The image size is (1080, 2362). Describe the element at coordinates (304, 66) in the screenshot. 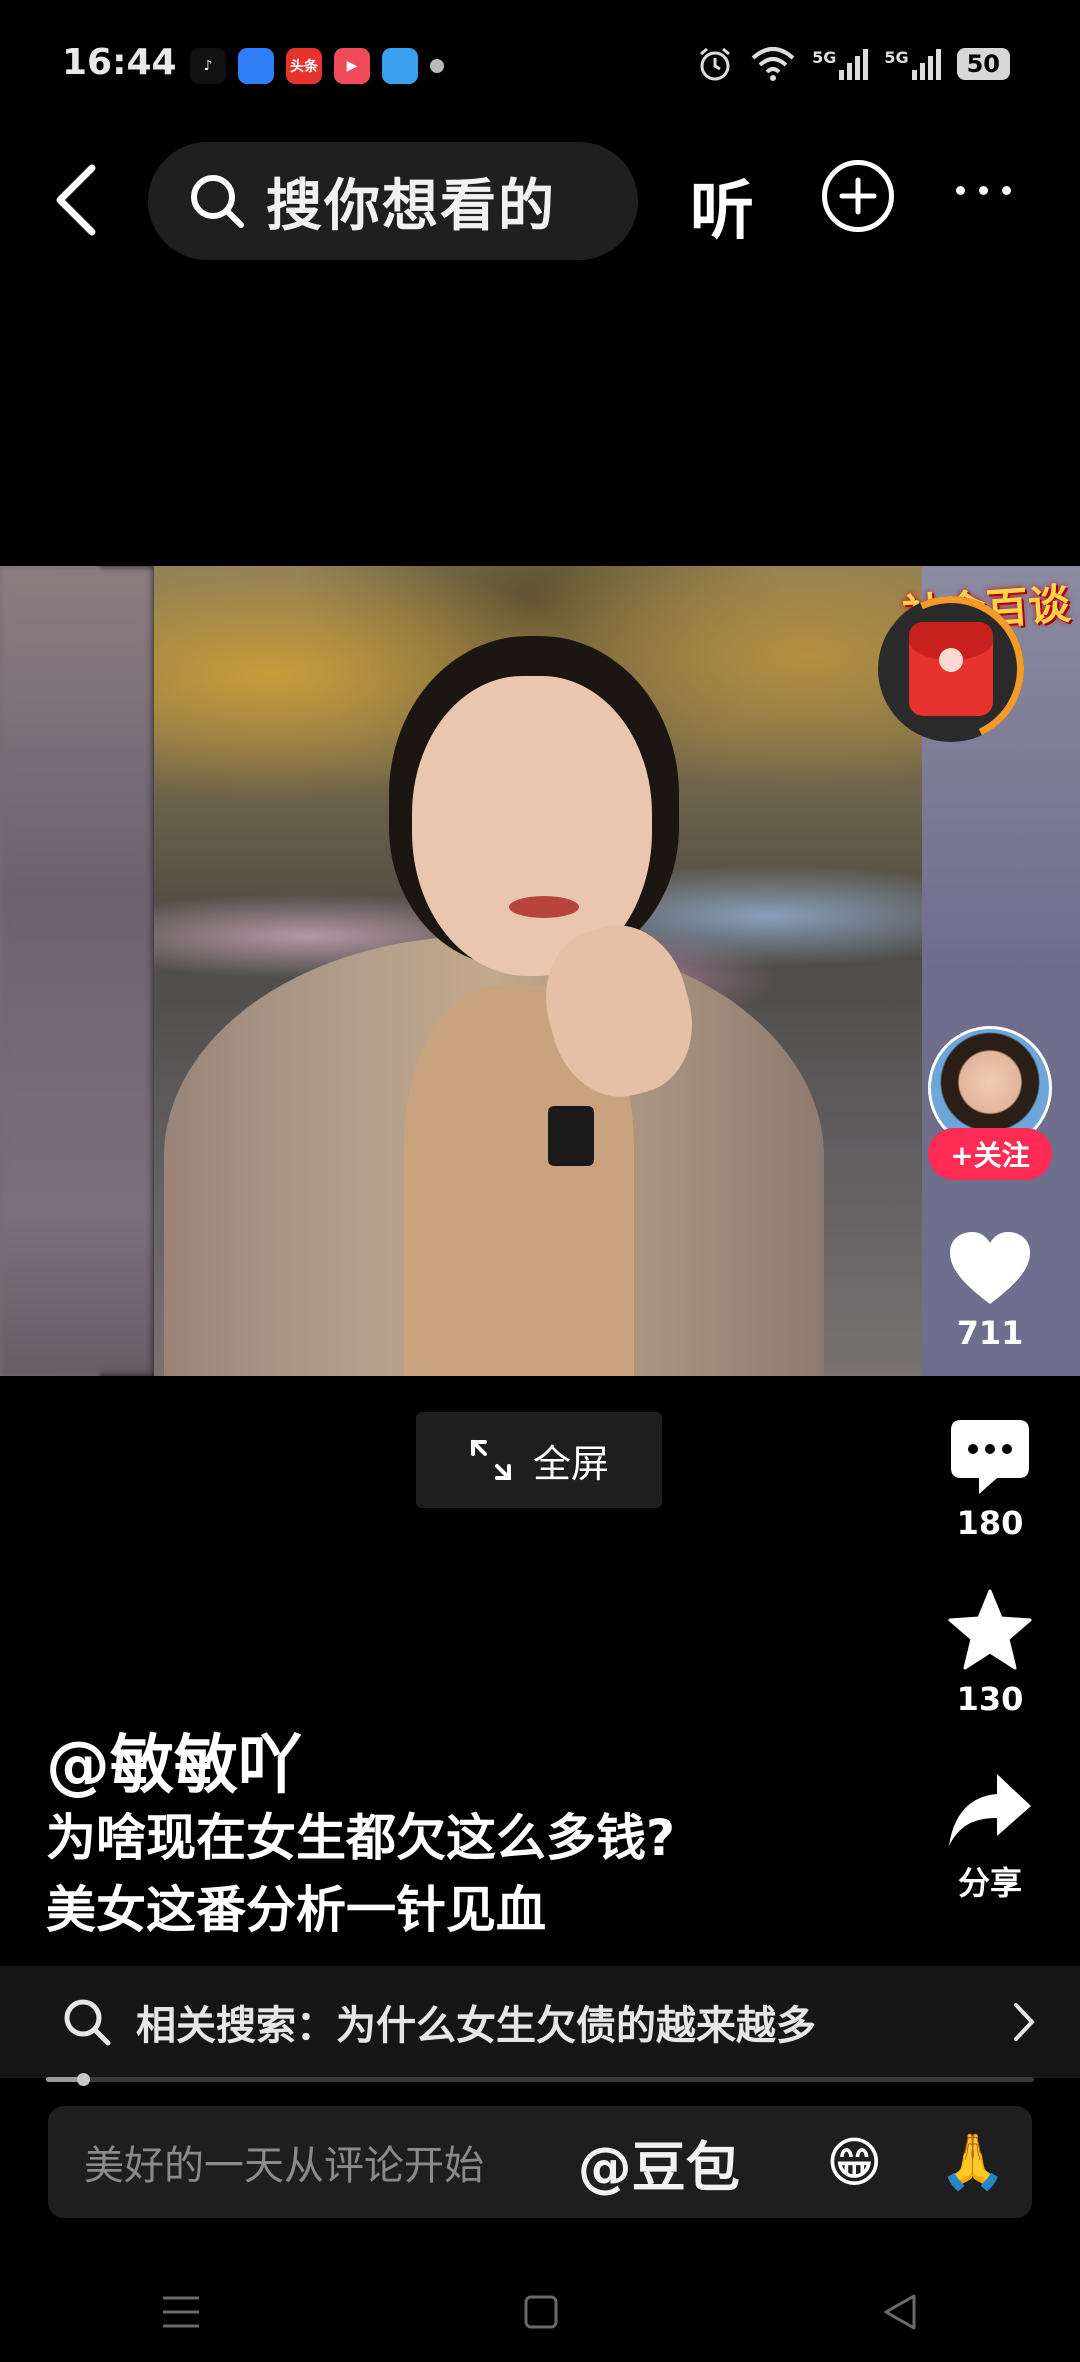

I see `toutiao-icon: 头条` at that location.